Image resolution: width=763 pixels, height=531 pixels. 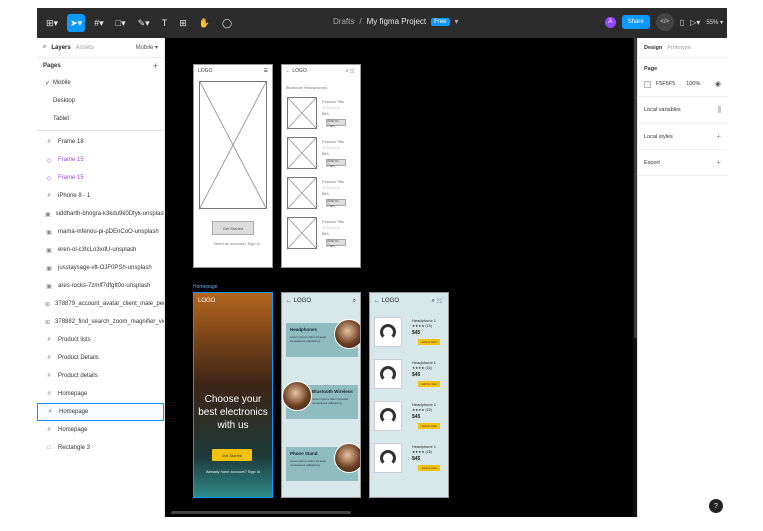 I want to click on product-title: Product Title, so click(x=333, y=141).